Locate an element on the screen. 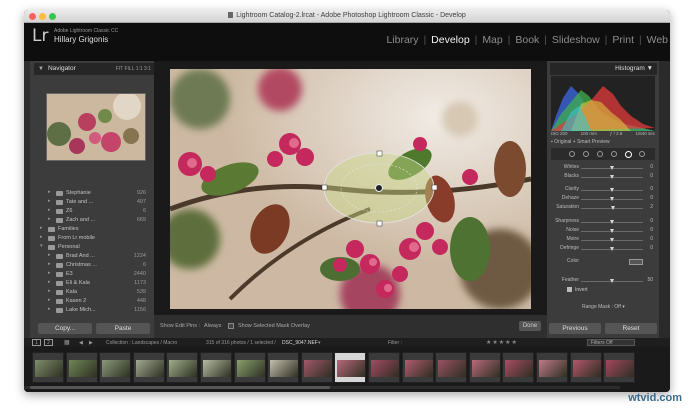  color-swatch-row: Color is located at coordinates (603, 262).